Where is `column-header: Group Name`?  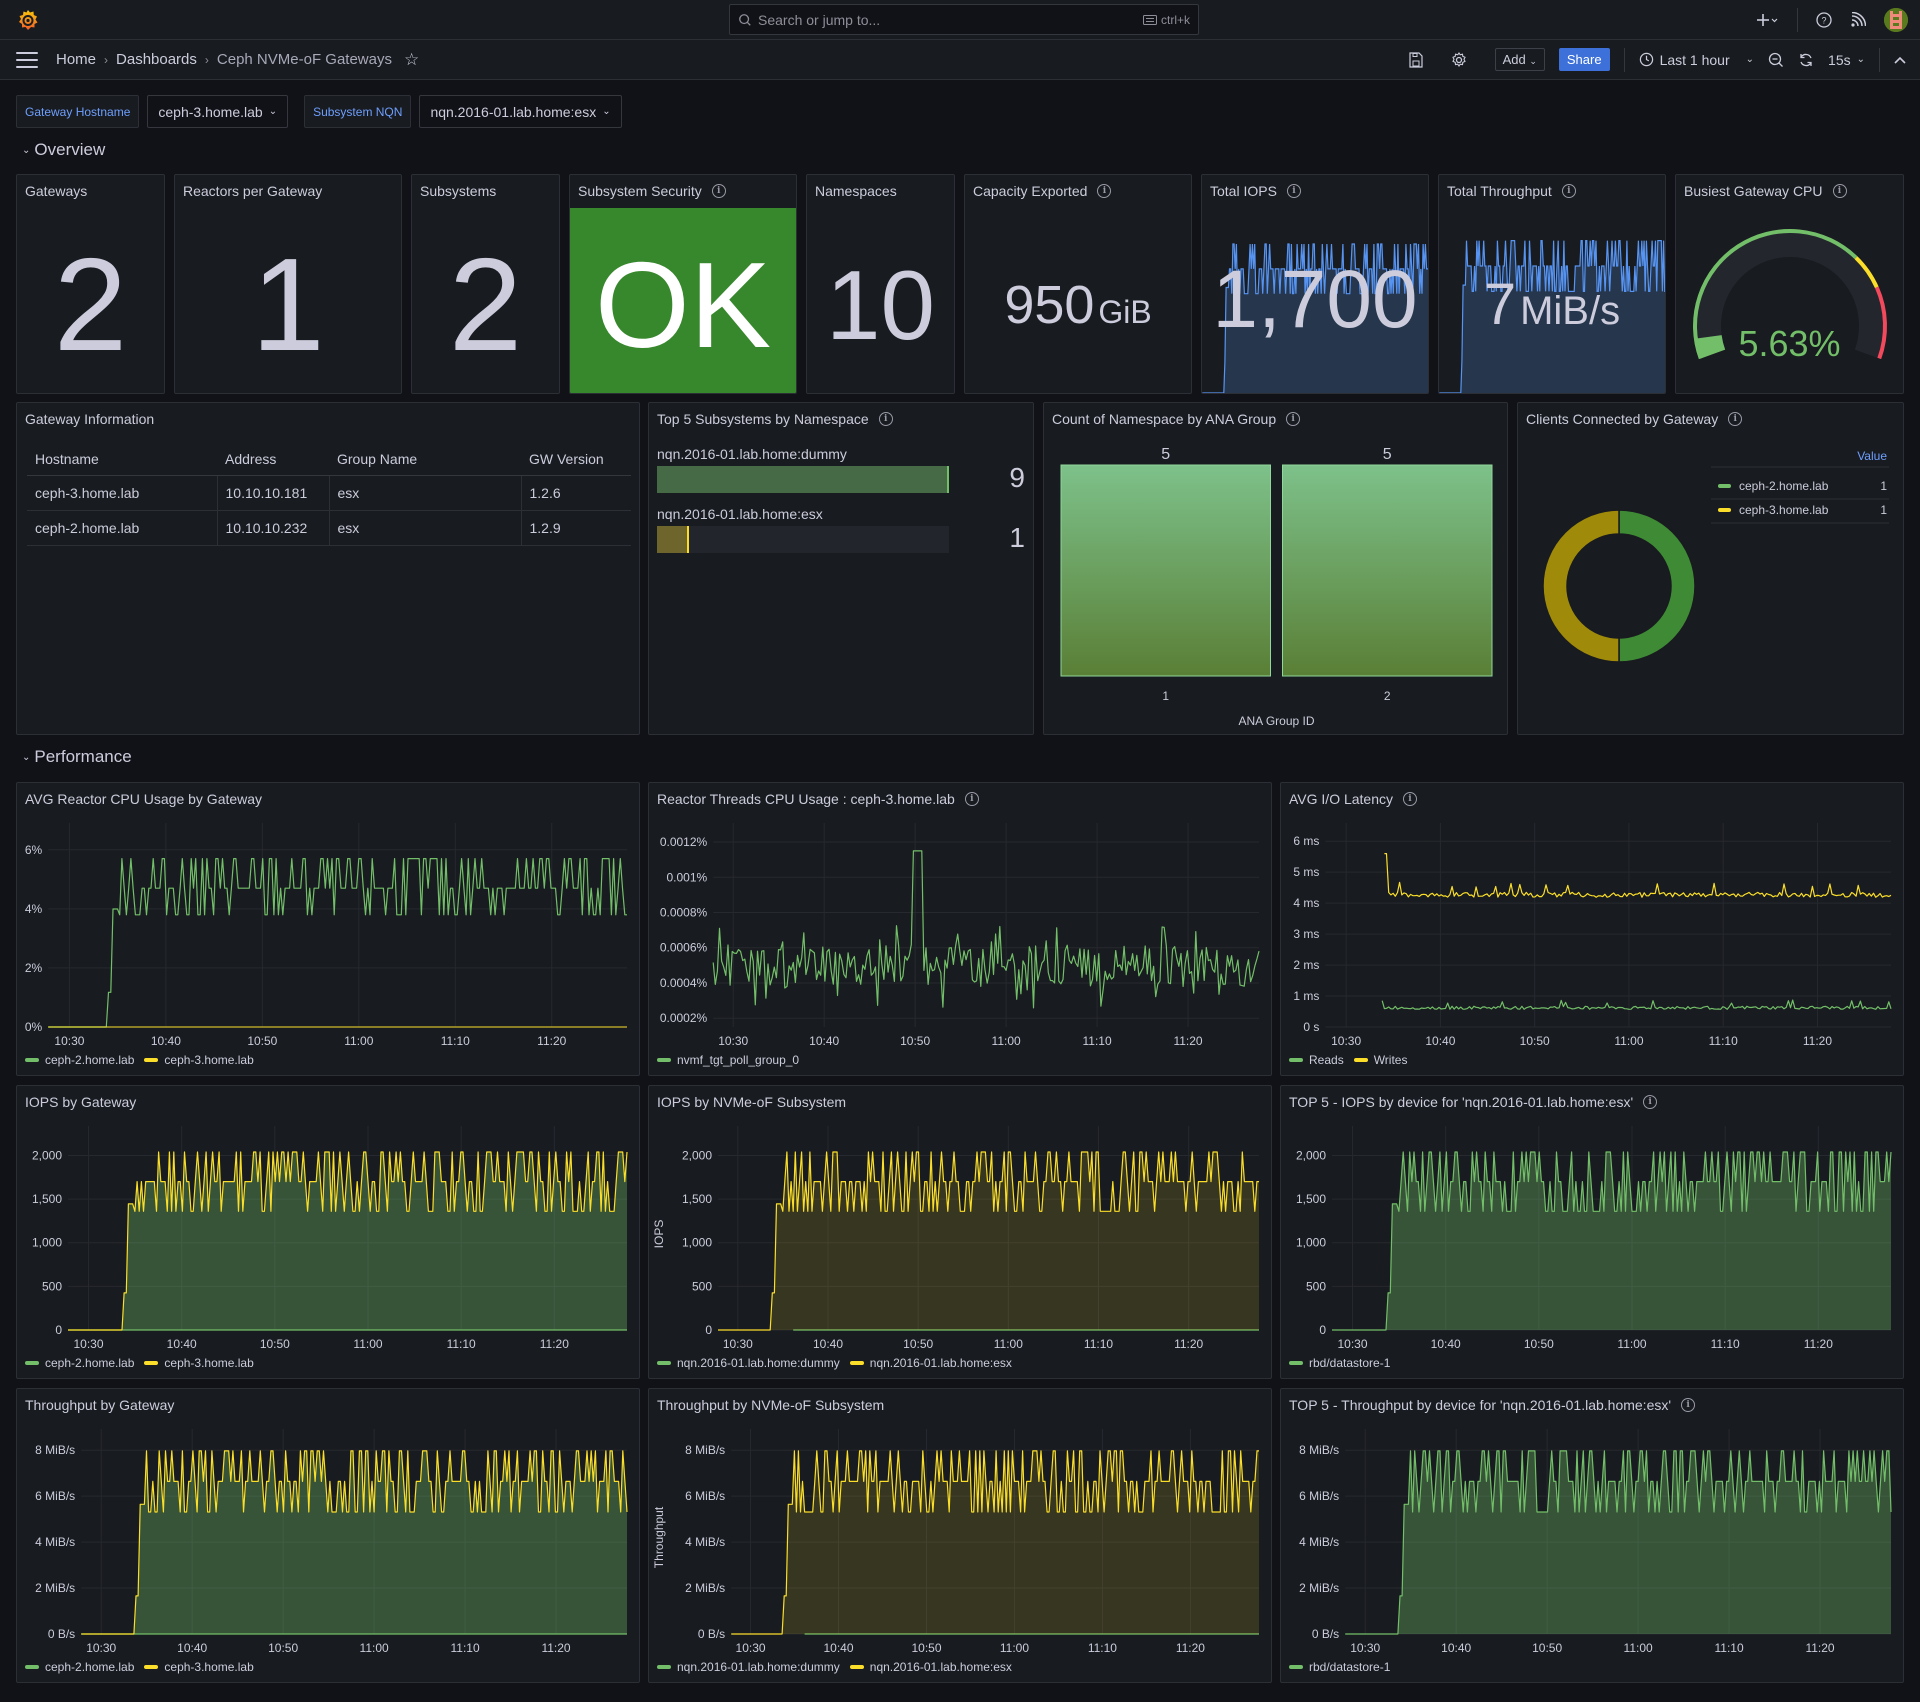
column-header: Group Name is located at coordinates (425, 459).